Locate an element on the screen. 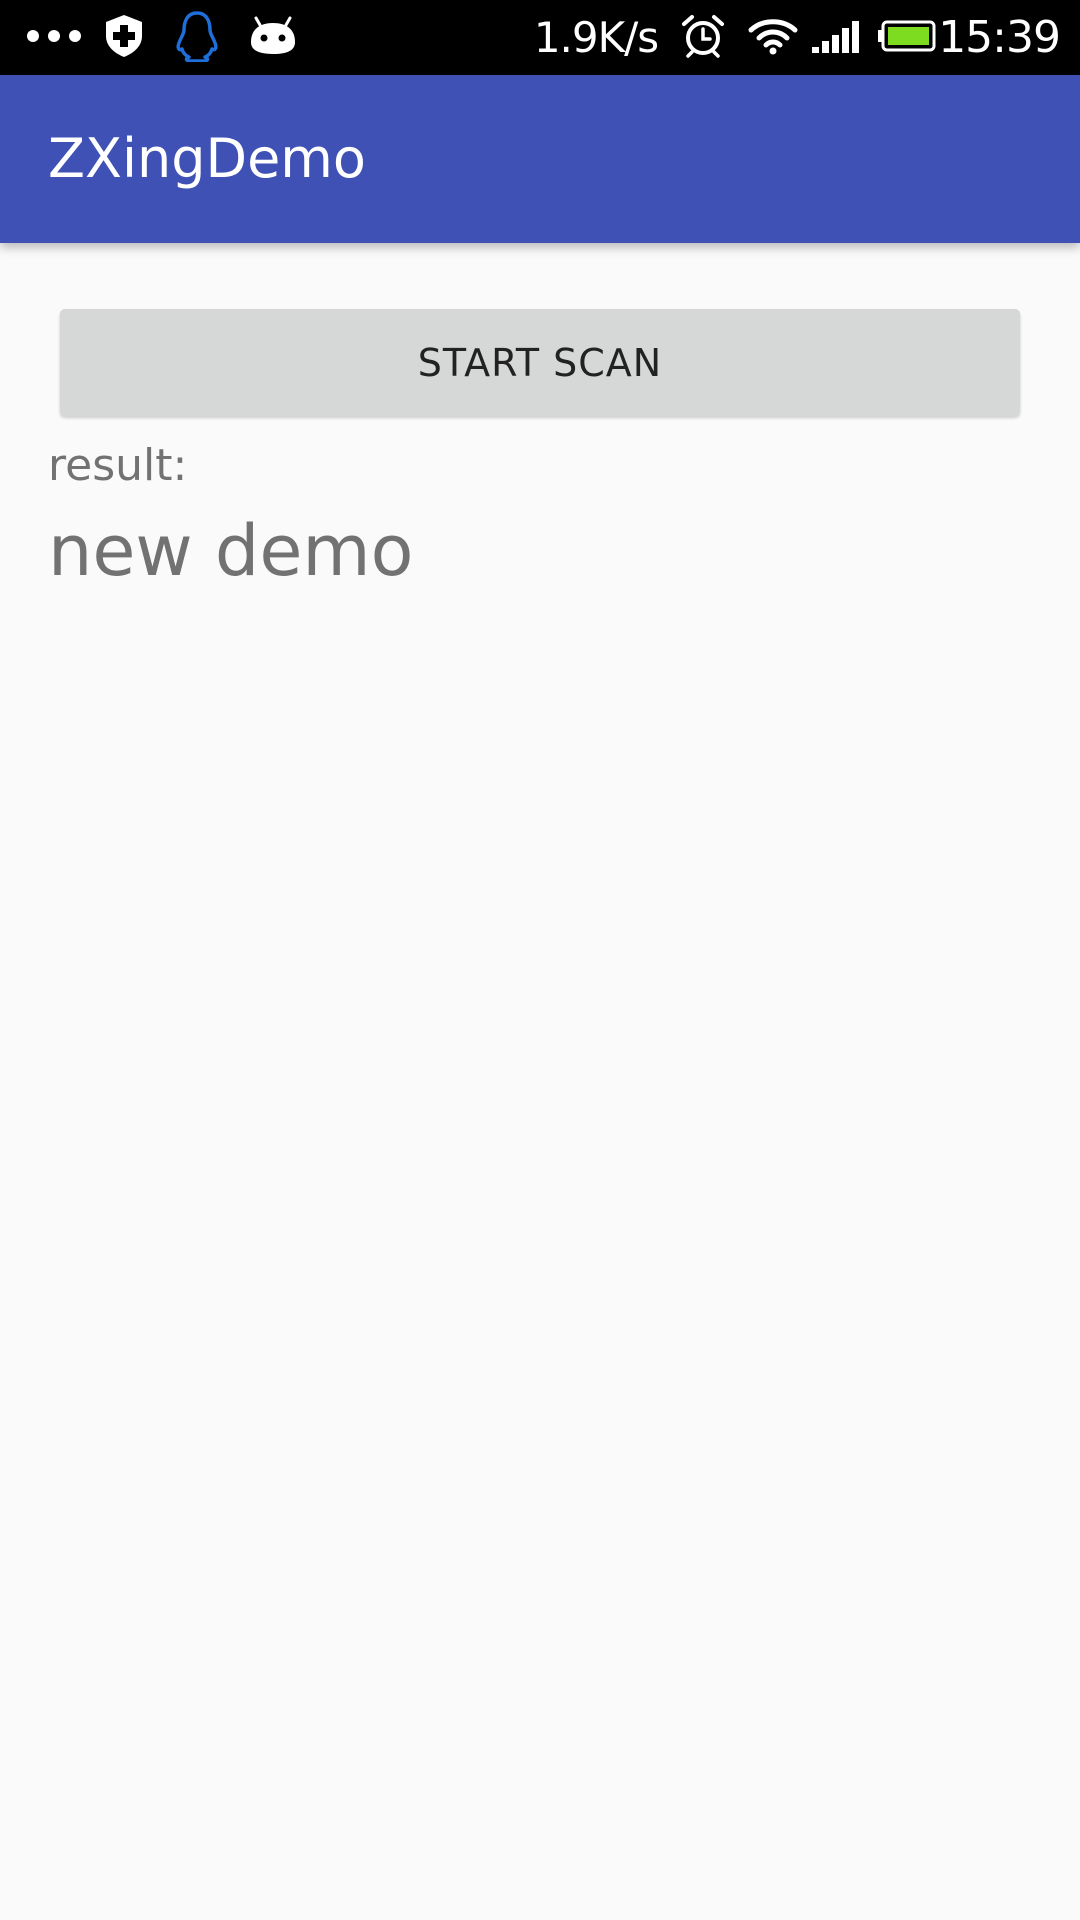  start-scan-button: START SCAN is located at coordinates (540, 362).